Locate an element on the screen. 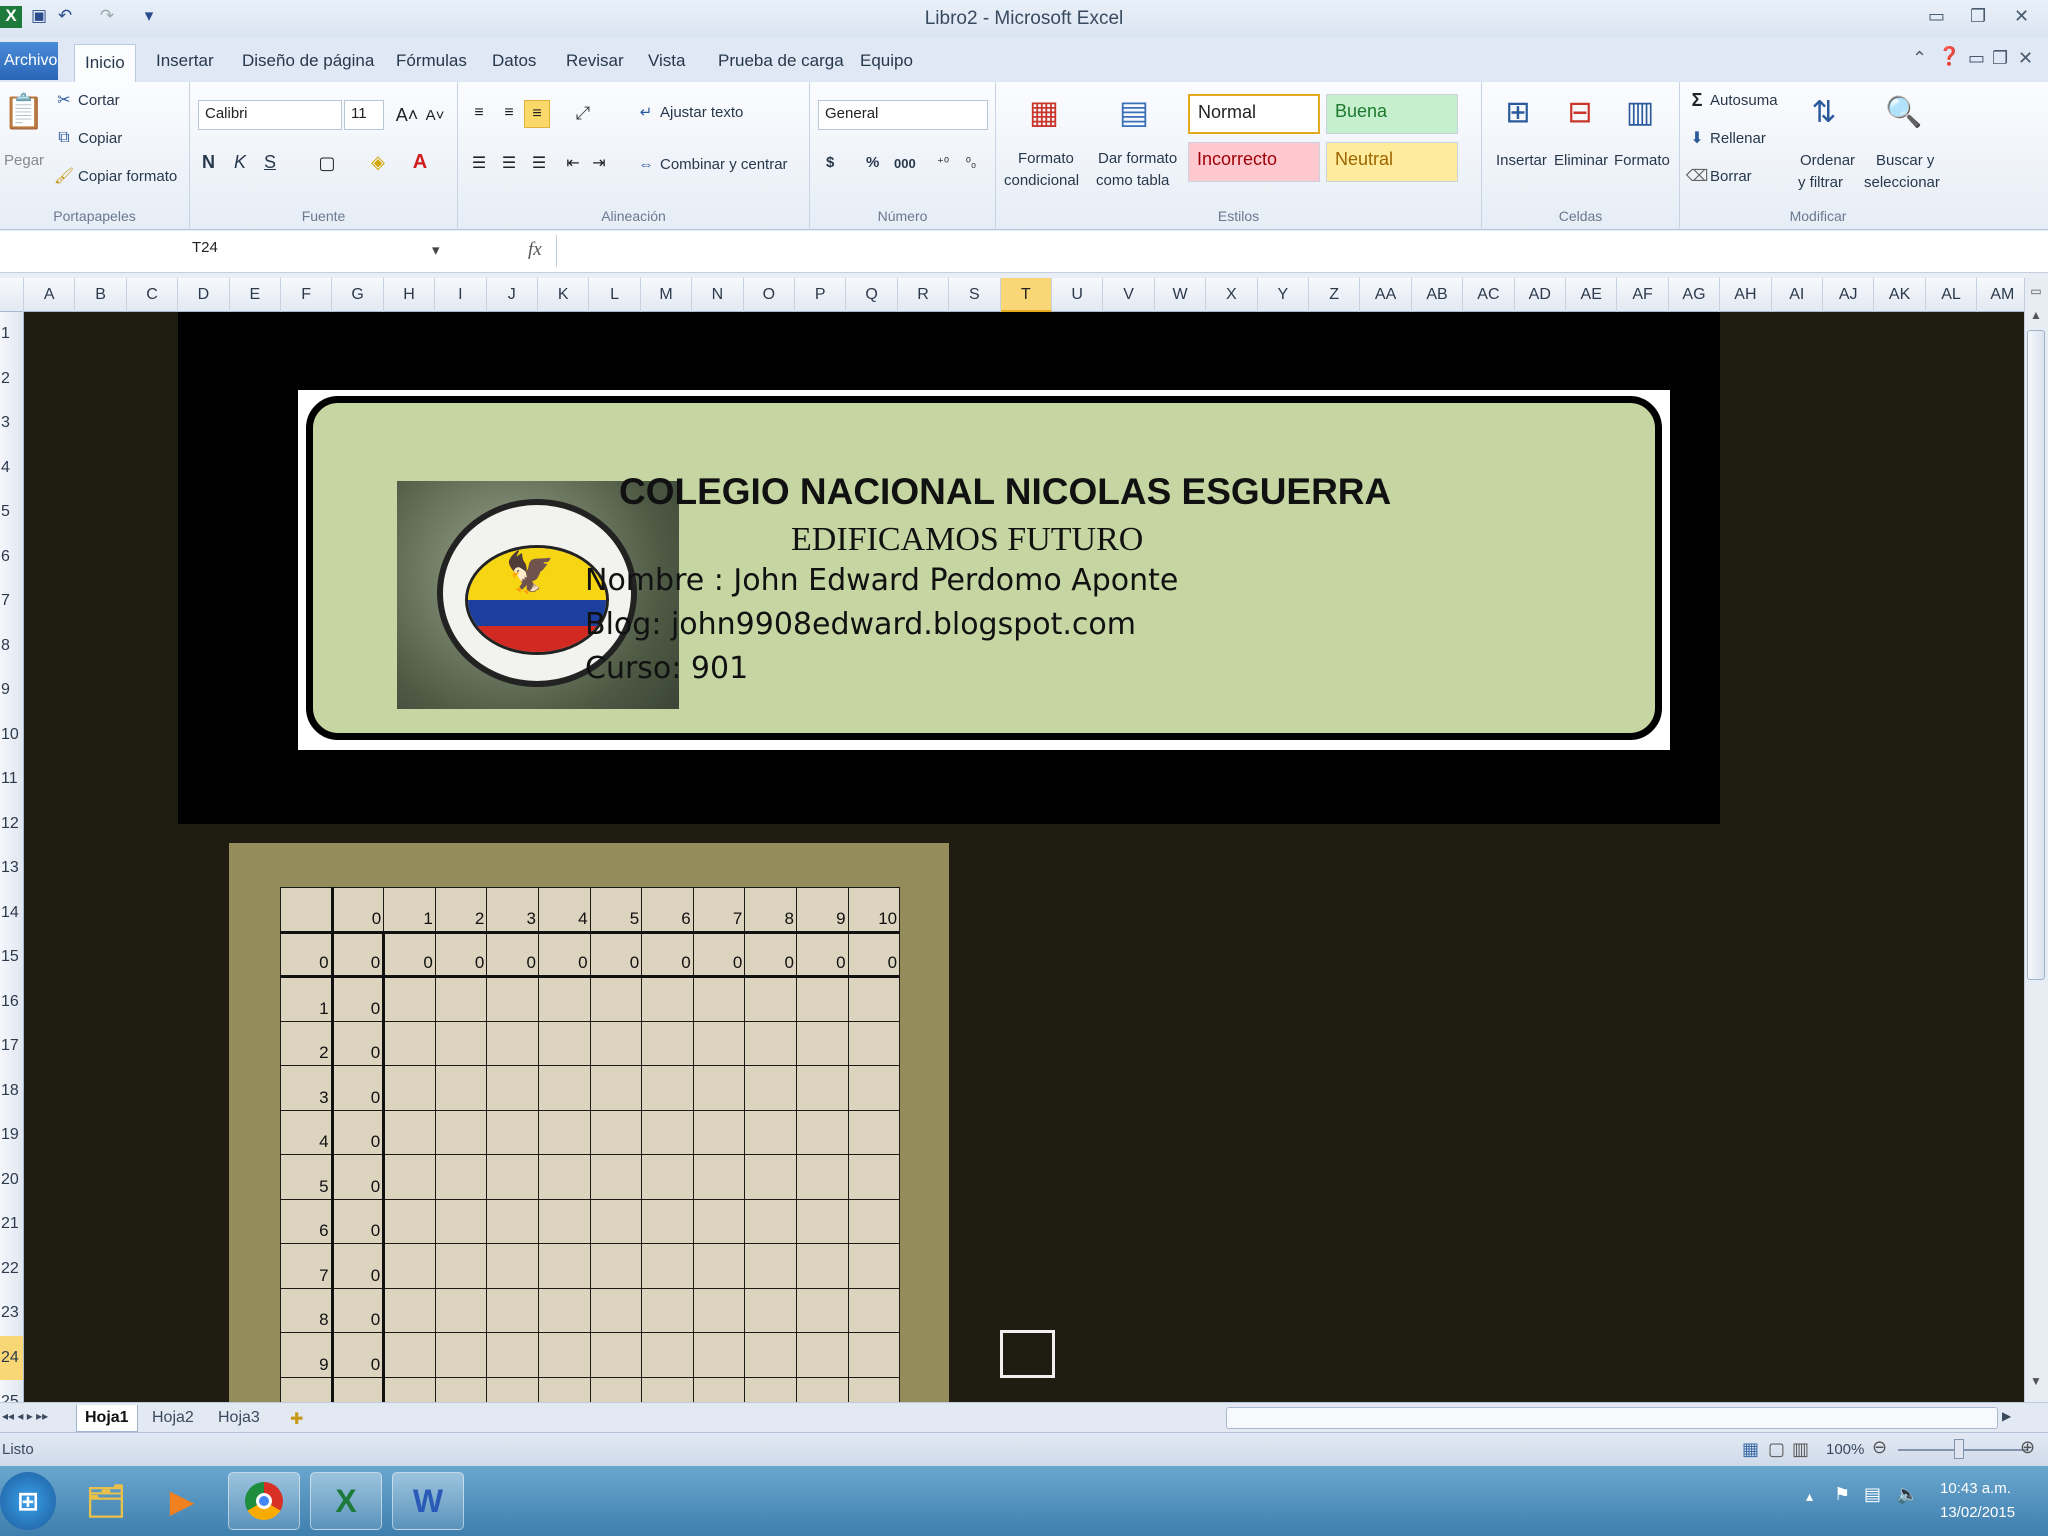 This screenshot has width=2048, height=1536. row-header: 11 is located at coordinates (11, 779).